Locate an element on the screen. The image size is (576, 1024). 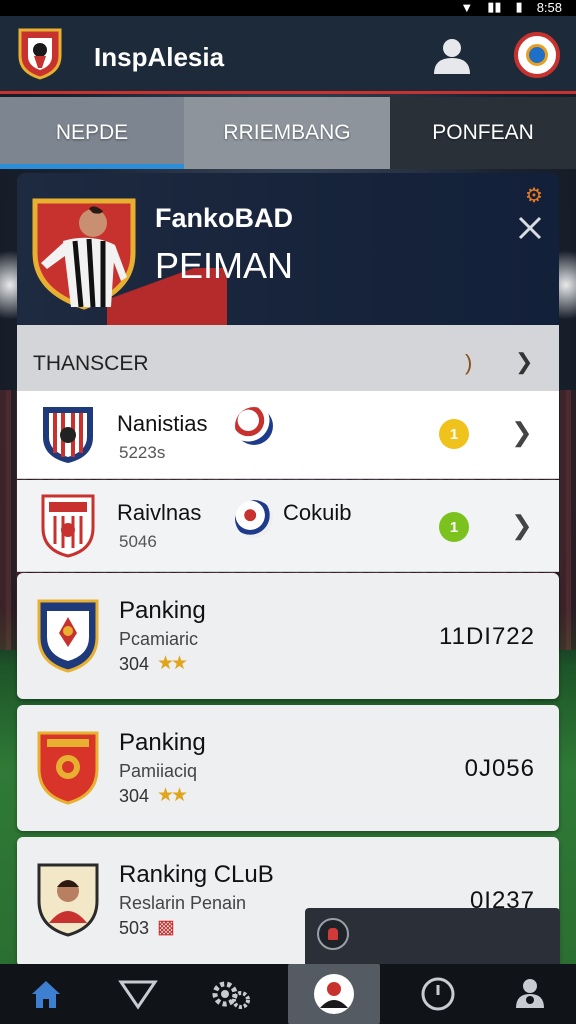
ranking-value: 11DI722 is located at coordinates (487, 636).